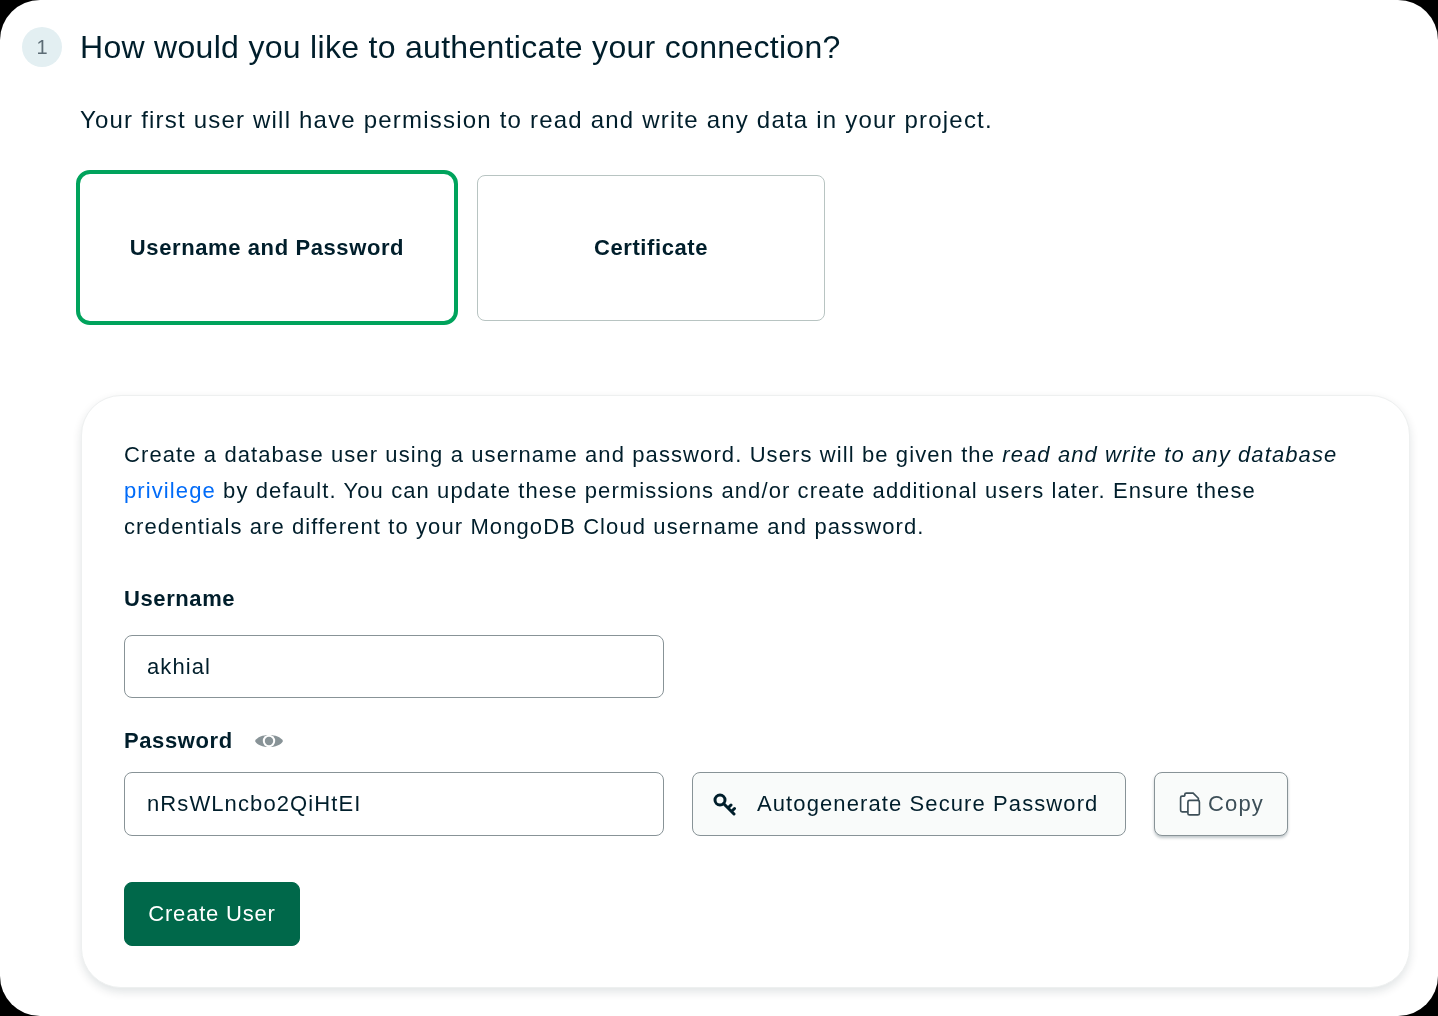 The width and height of the screenshot is (1438, 1016). What do you see at coordinates (1221, 804) in the screenshot?
I see `copy-button: Copy` at bounding box center [1221, 804].